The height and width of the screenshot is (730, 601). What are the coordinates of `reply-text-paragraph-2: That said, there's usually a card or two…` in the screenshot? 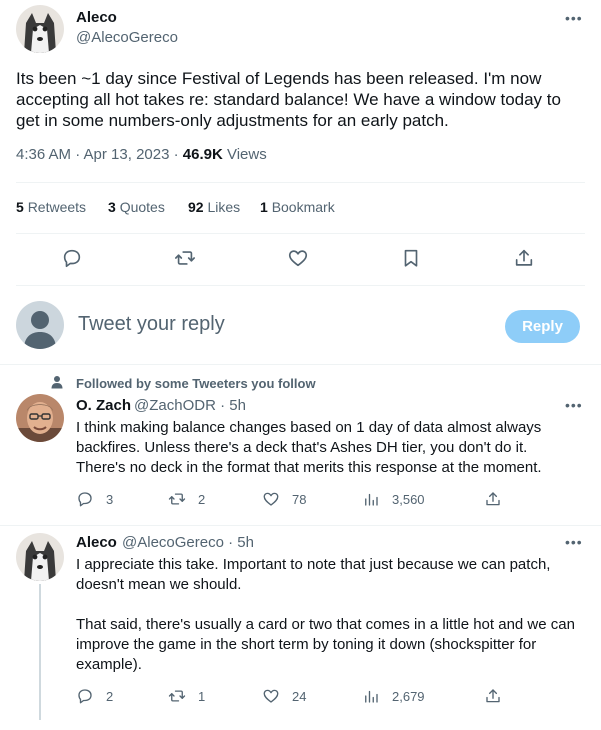 It's located at (325, 644).